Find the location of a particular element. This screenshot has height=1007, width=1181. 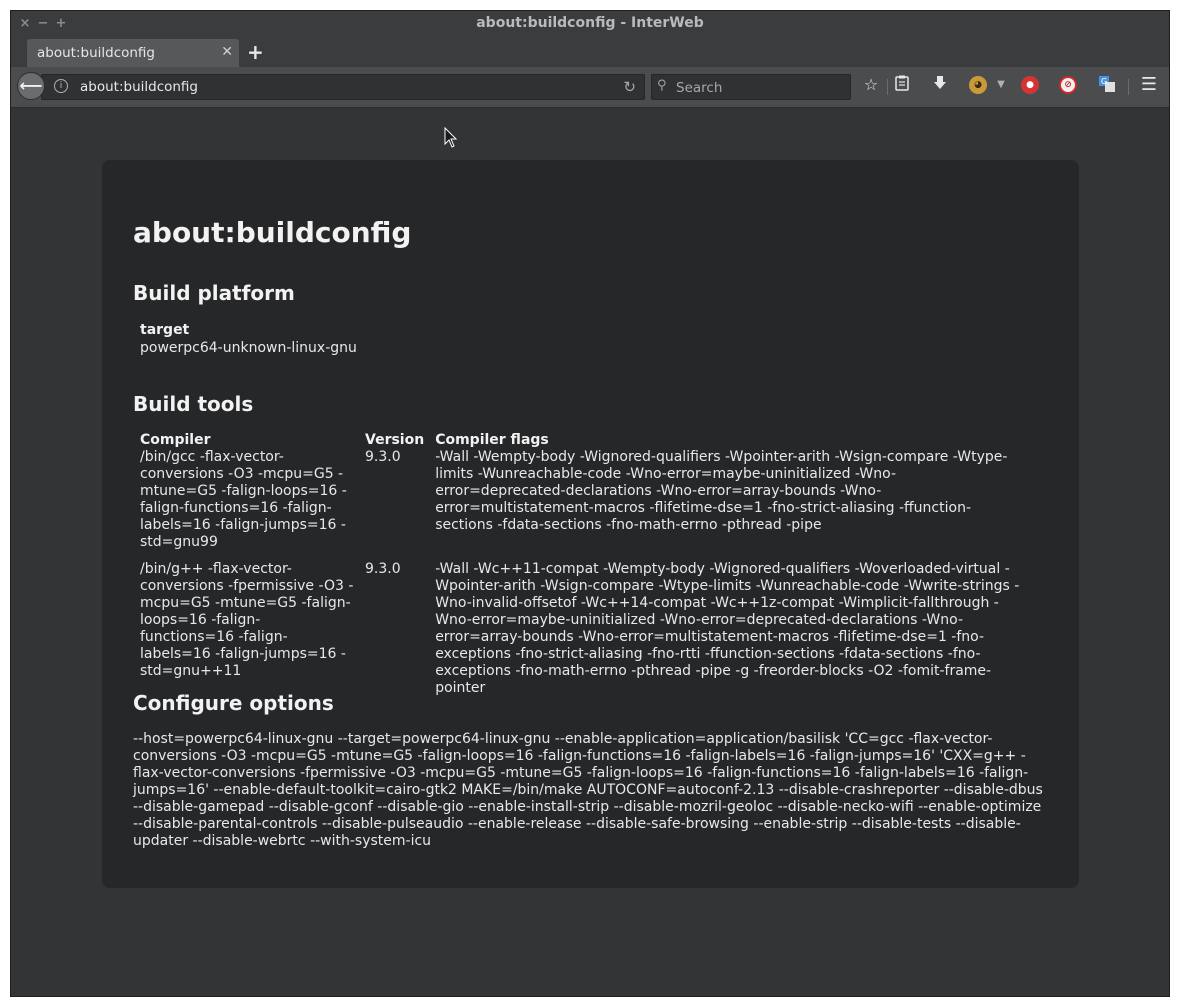

title-bar: × − + about:buildconfig - InterWeb is located at coordinates (590, 24).